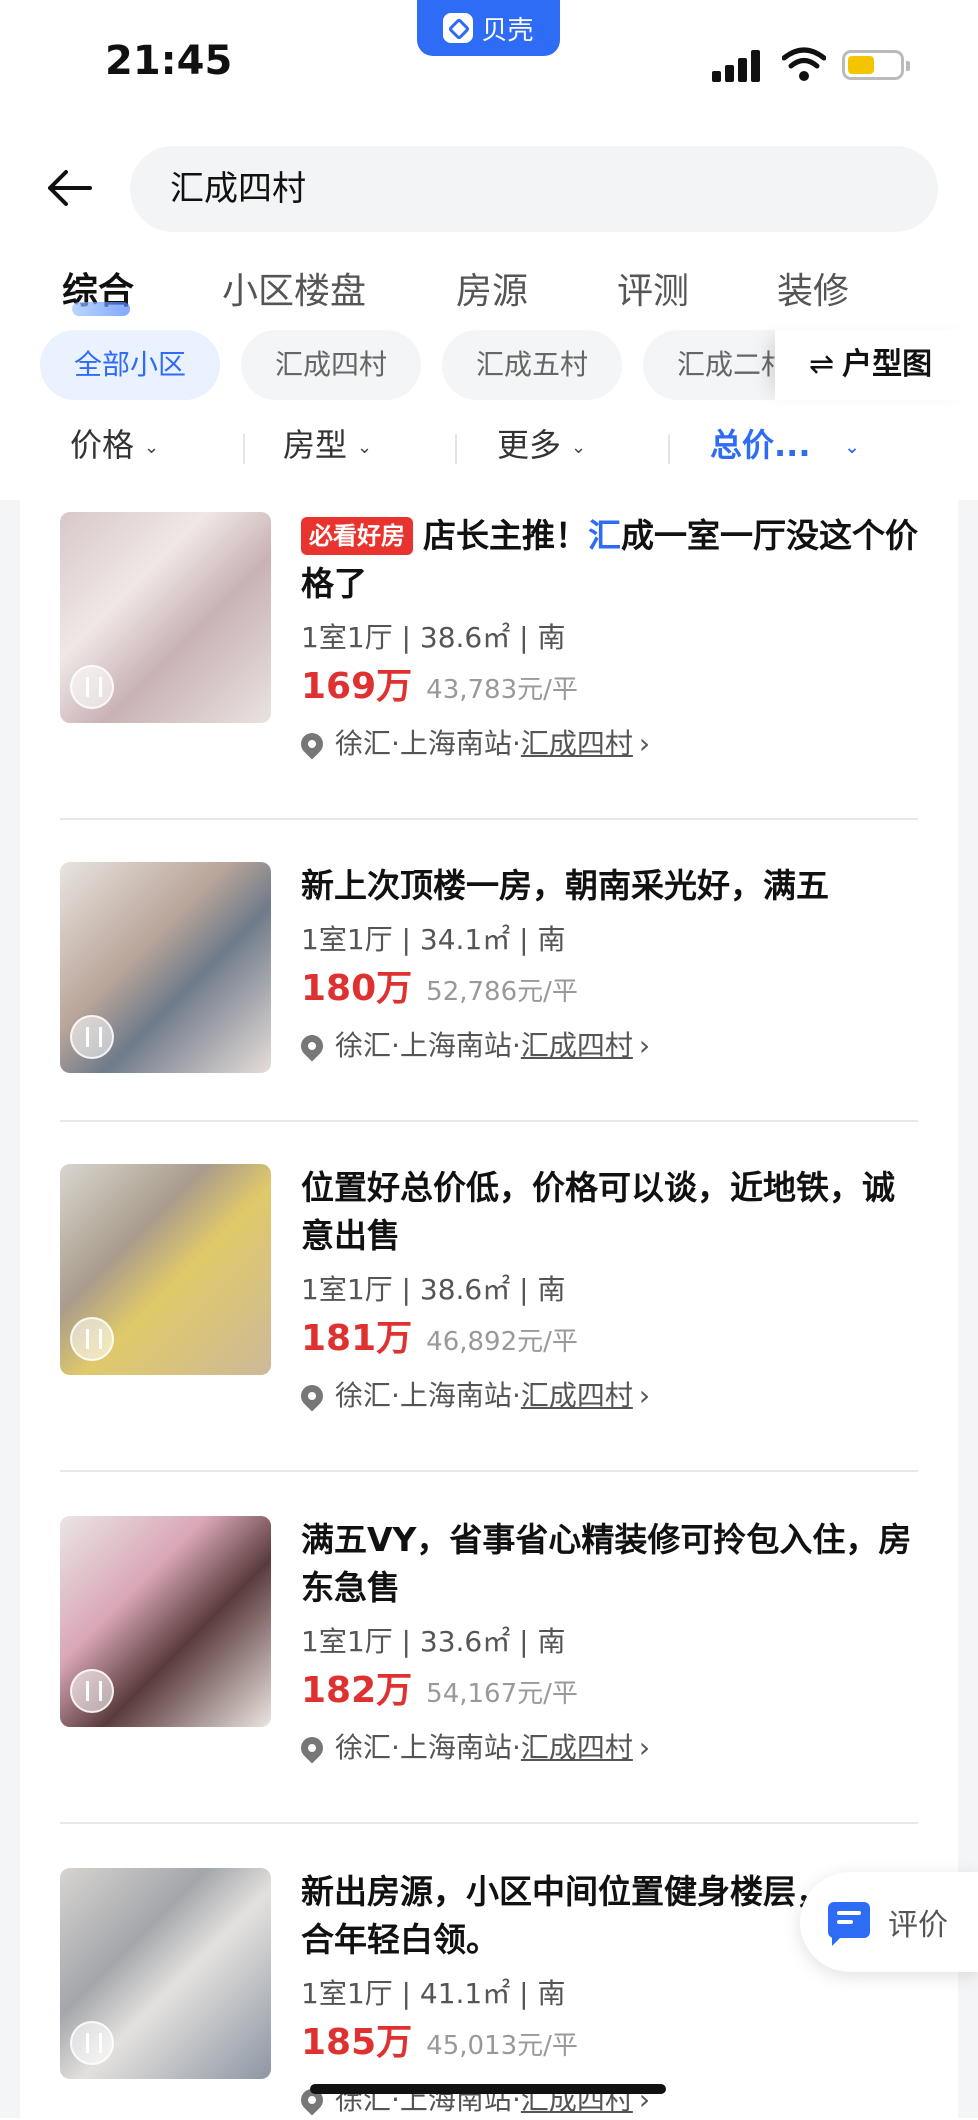 This screenshot has height=2120, width=978. I want to click on listing-title: 满五VY，省事省心精装修可拎包入住，房东急售, so click(606, 1563).